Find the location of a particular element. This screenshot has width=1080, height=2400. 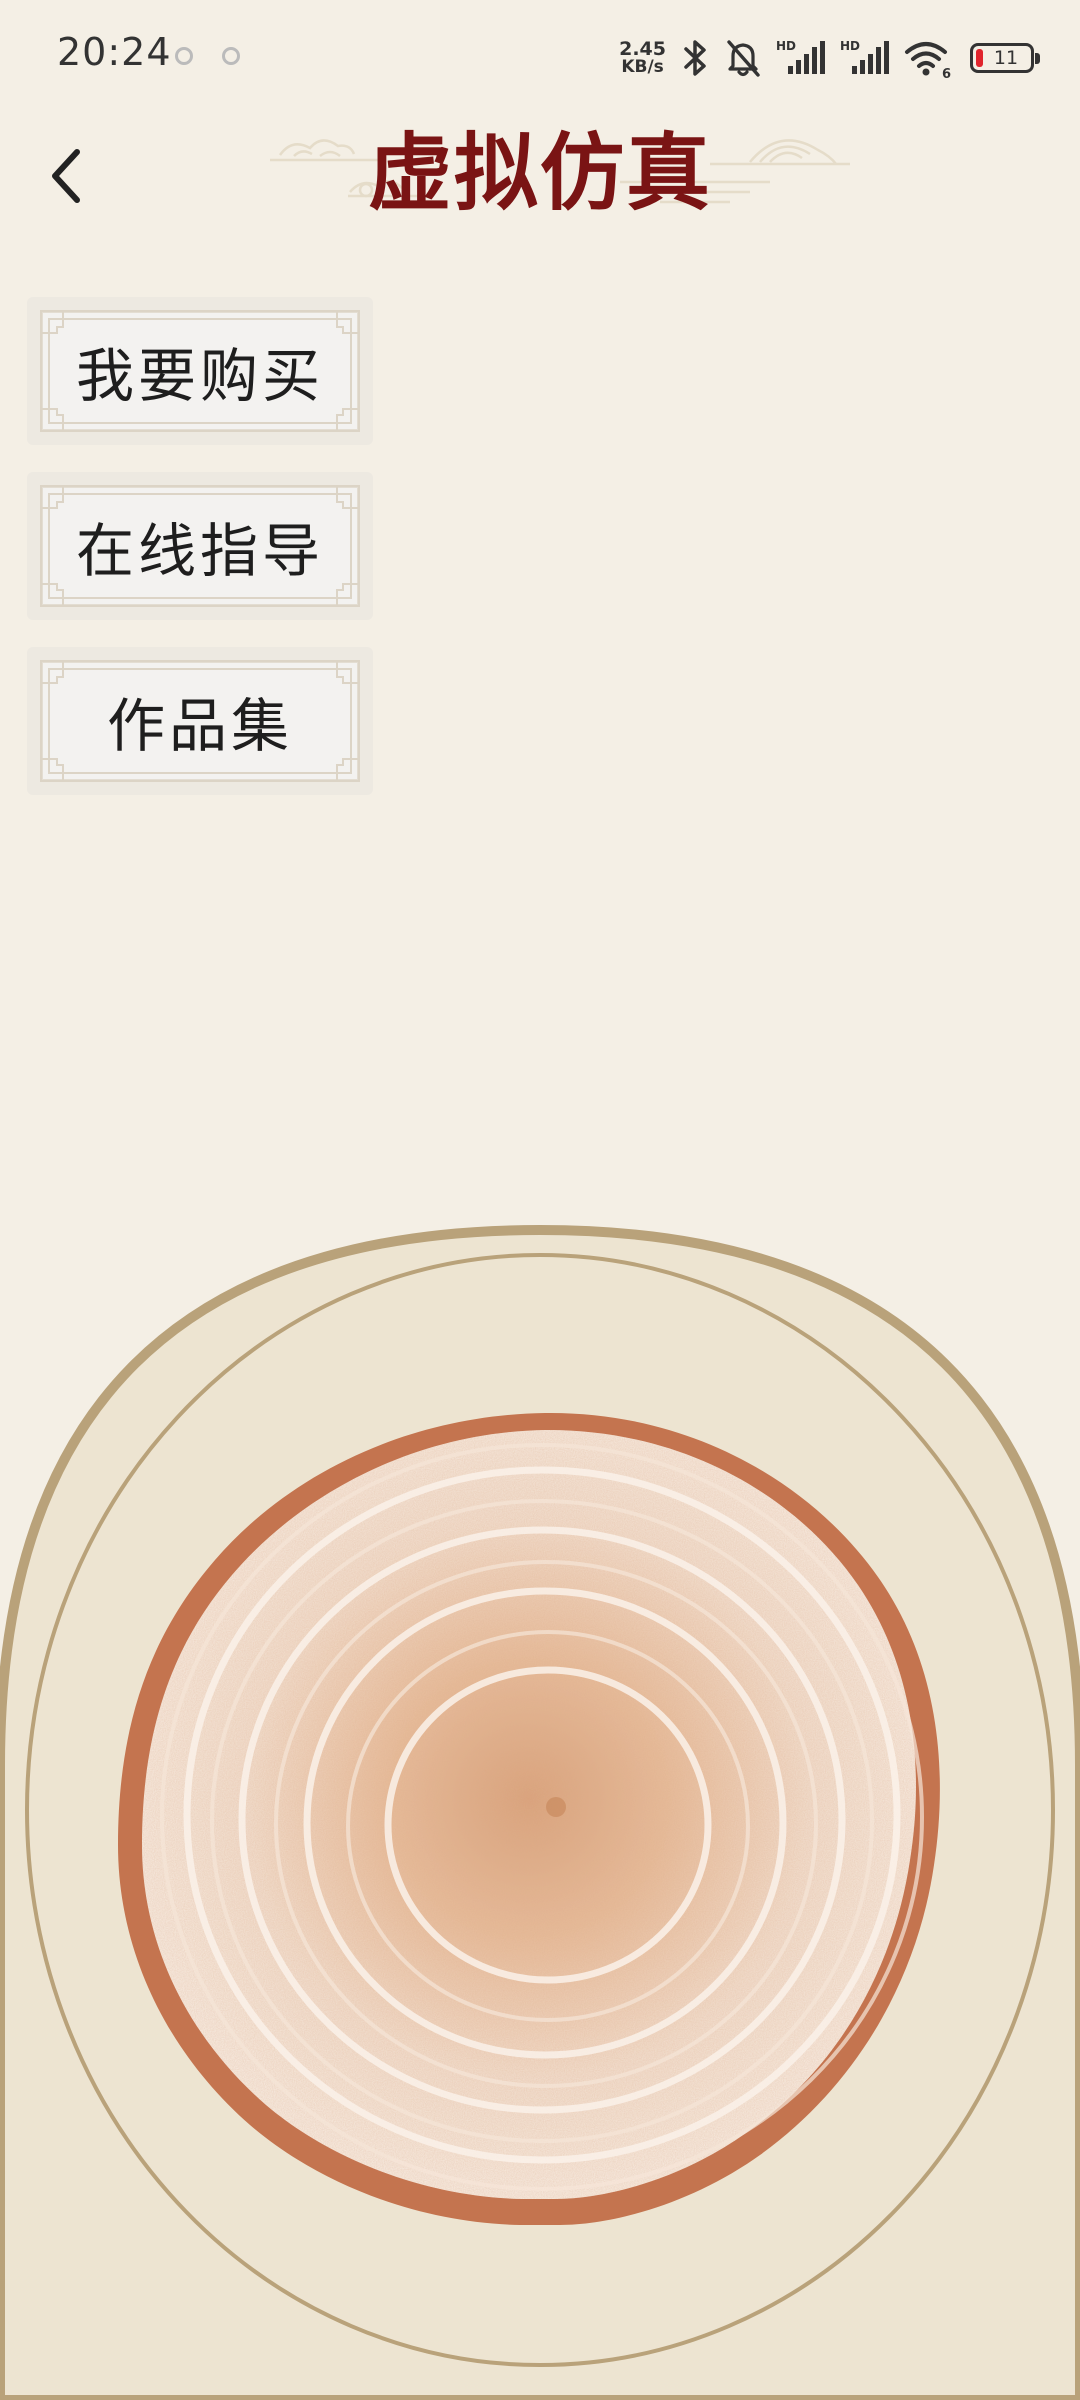

buy-button: 我要购买 is located at coordinates (200, 371).